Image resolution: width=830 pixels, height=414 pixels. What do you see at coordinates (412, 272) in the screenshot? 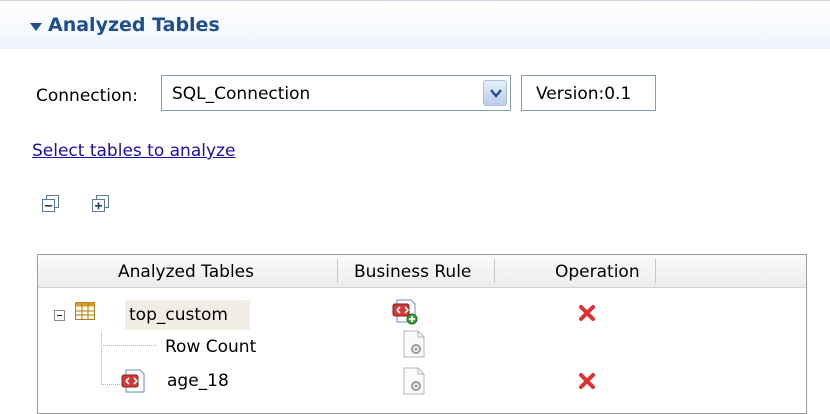
I see `column-header-business-rule: Business Rule` at bounding box center [412, 272].